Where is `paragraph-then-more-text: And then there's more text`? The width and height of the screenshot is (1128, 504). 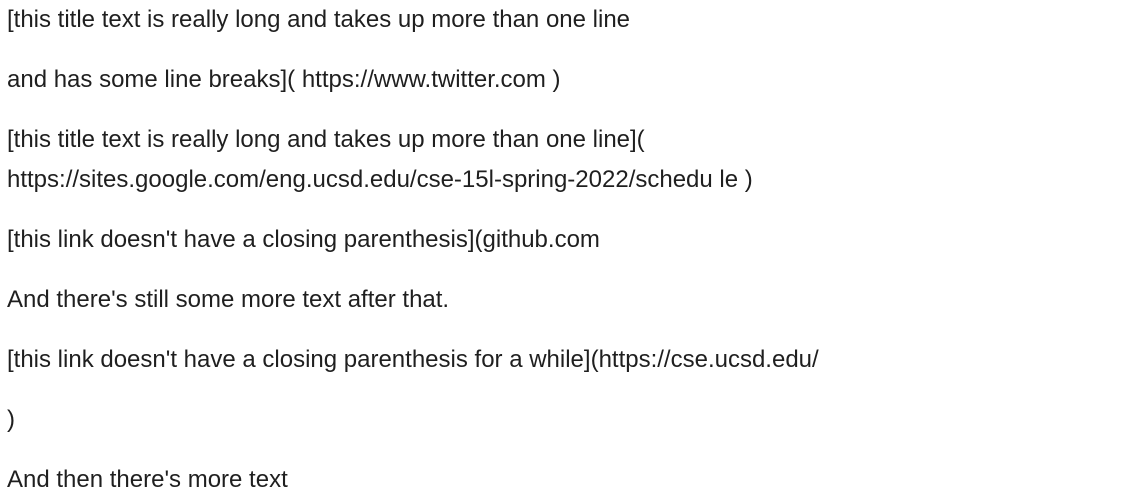 paragraph-then-more-text: And then there's more text is located at coordinates (147, 479).